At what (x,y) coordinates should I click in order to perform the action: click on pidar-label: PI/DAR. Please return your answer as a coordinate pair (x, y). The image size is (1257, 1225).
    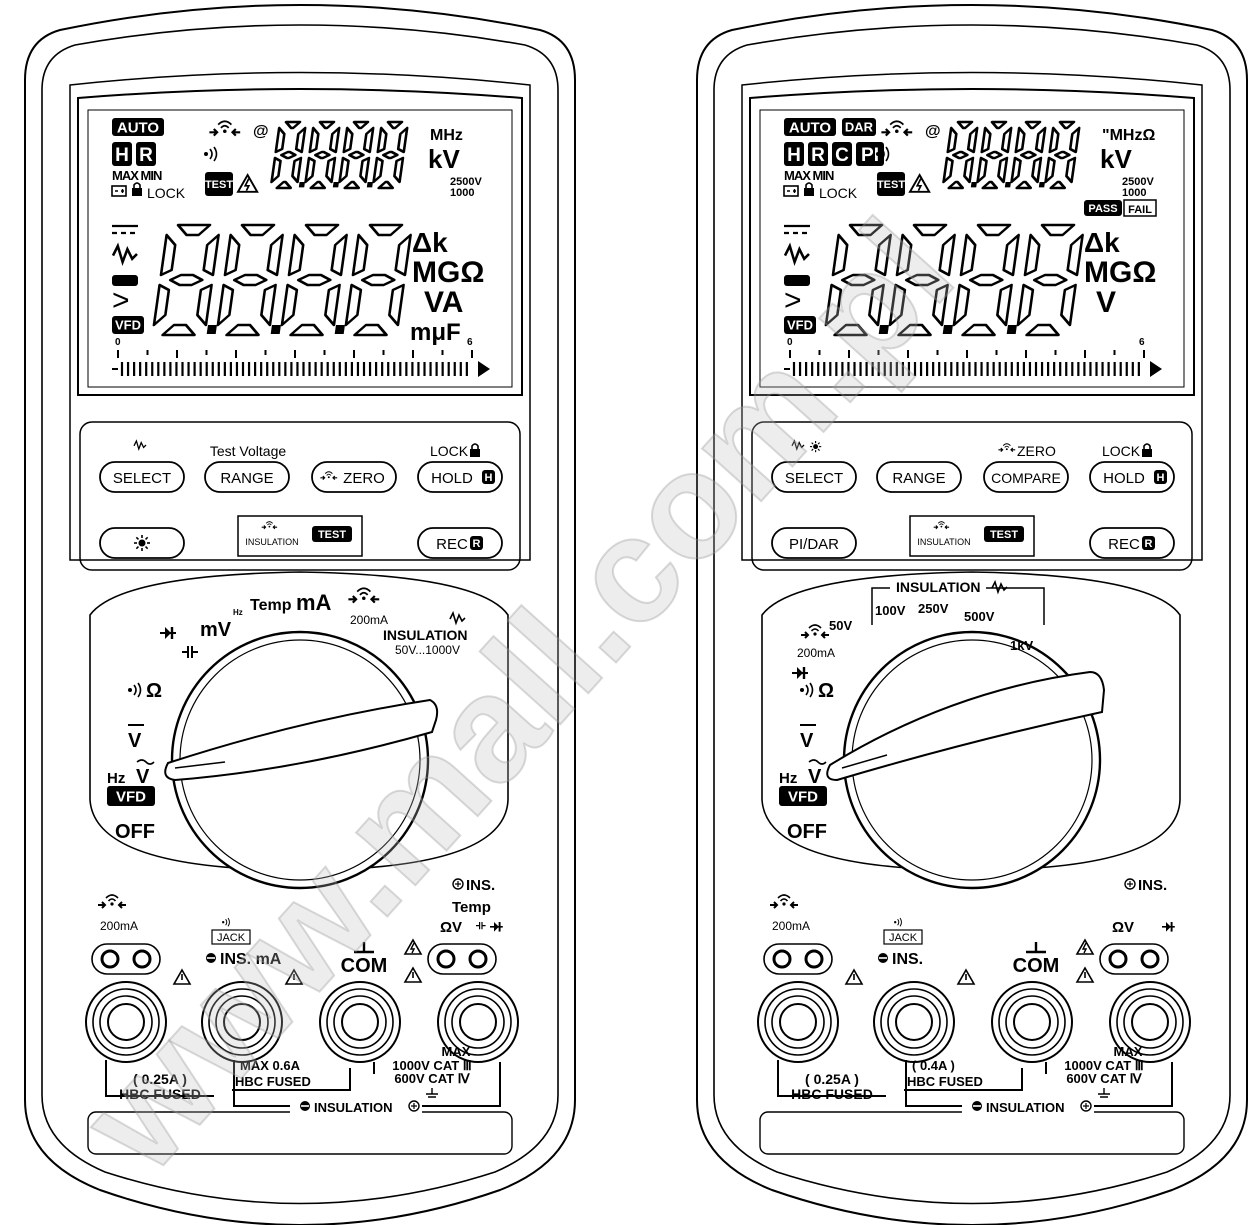
    Looking at the image, I should click on (814, 544).